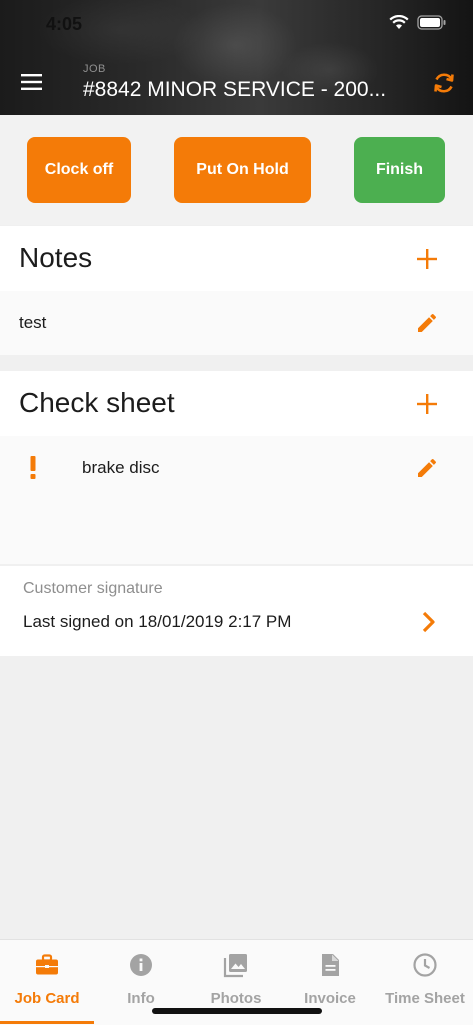 Image resolution: width=473 pixels, height=1025 pixels. Describe the element at coordinates (141, 965) in the screenshot. I see `info-icon` at that location.